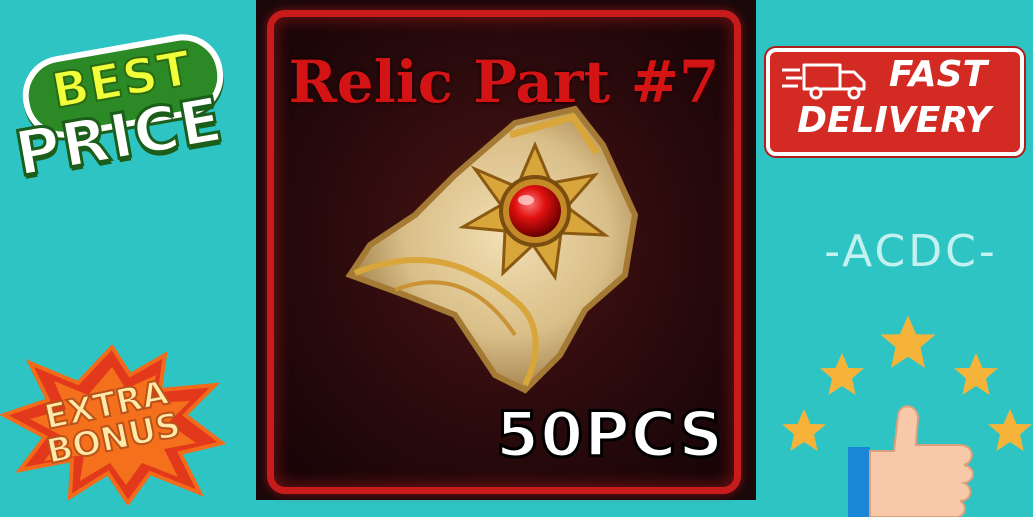  What do you see at coordinates (894, 120) in the screenshot?
I see `delivery-label: DELIVERY` at bounding box center [894, 120].